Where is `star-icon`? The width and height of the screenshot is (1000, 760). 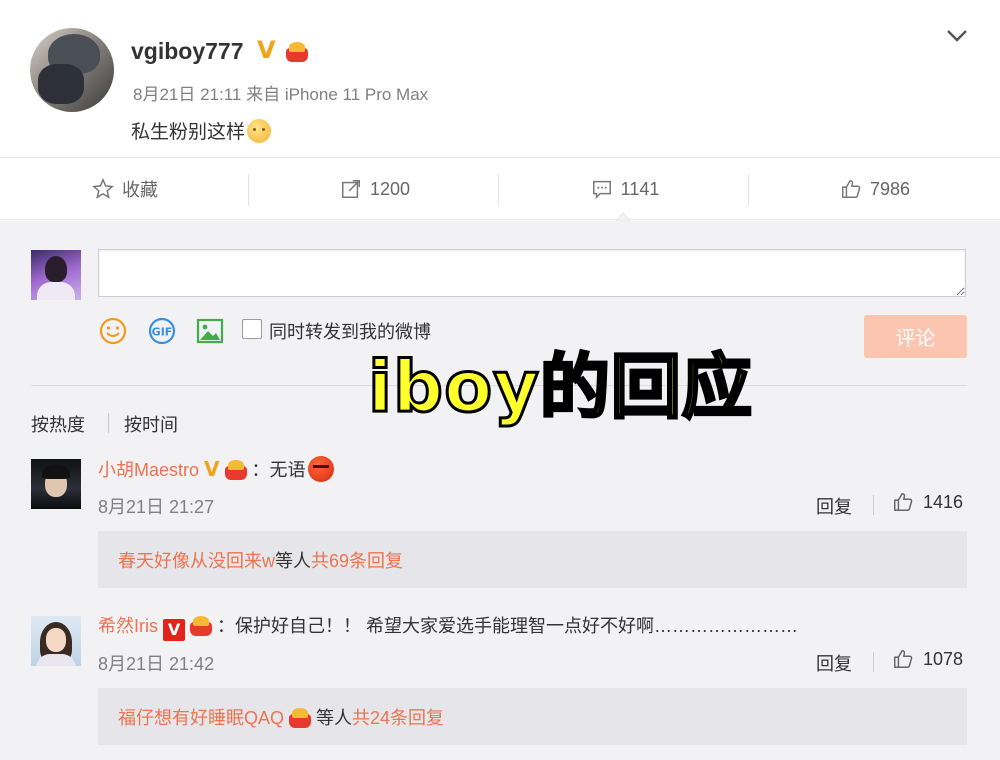 star-icon is located at coordinates (103, 188).